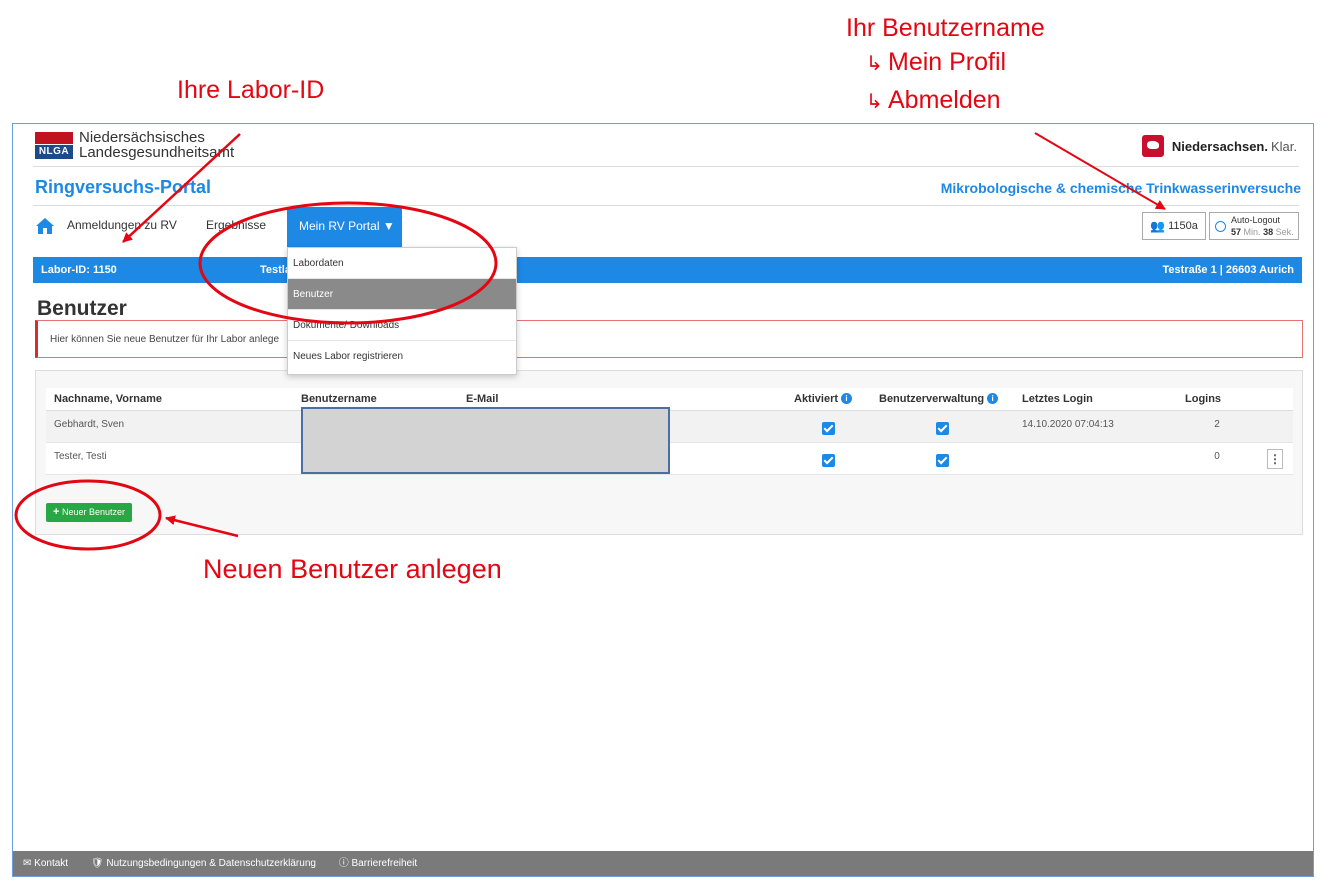 The width and height of the screenshot is (1329, 880). Describe the element at coordinates (1095, 458) in the screenshot. I see `cell-last-login` at that location.